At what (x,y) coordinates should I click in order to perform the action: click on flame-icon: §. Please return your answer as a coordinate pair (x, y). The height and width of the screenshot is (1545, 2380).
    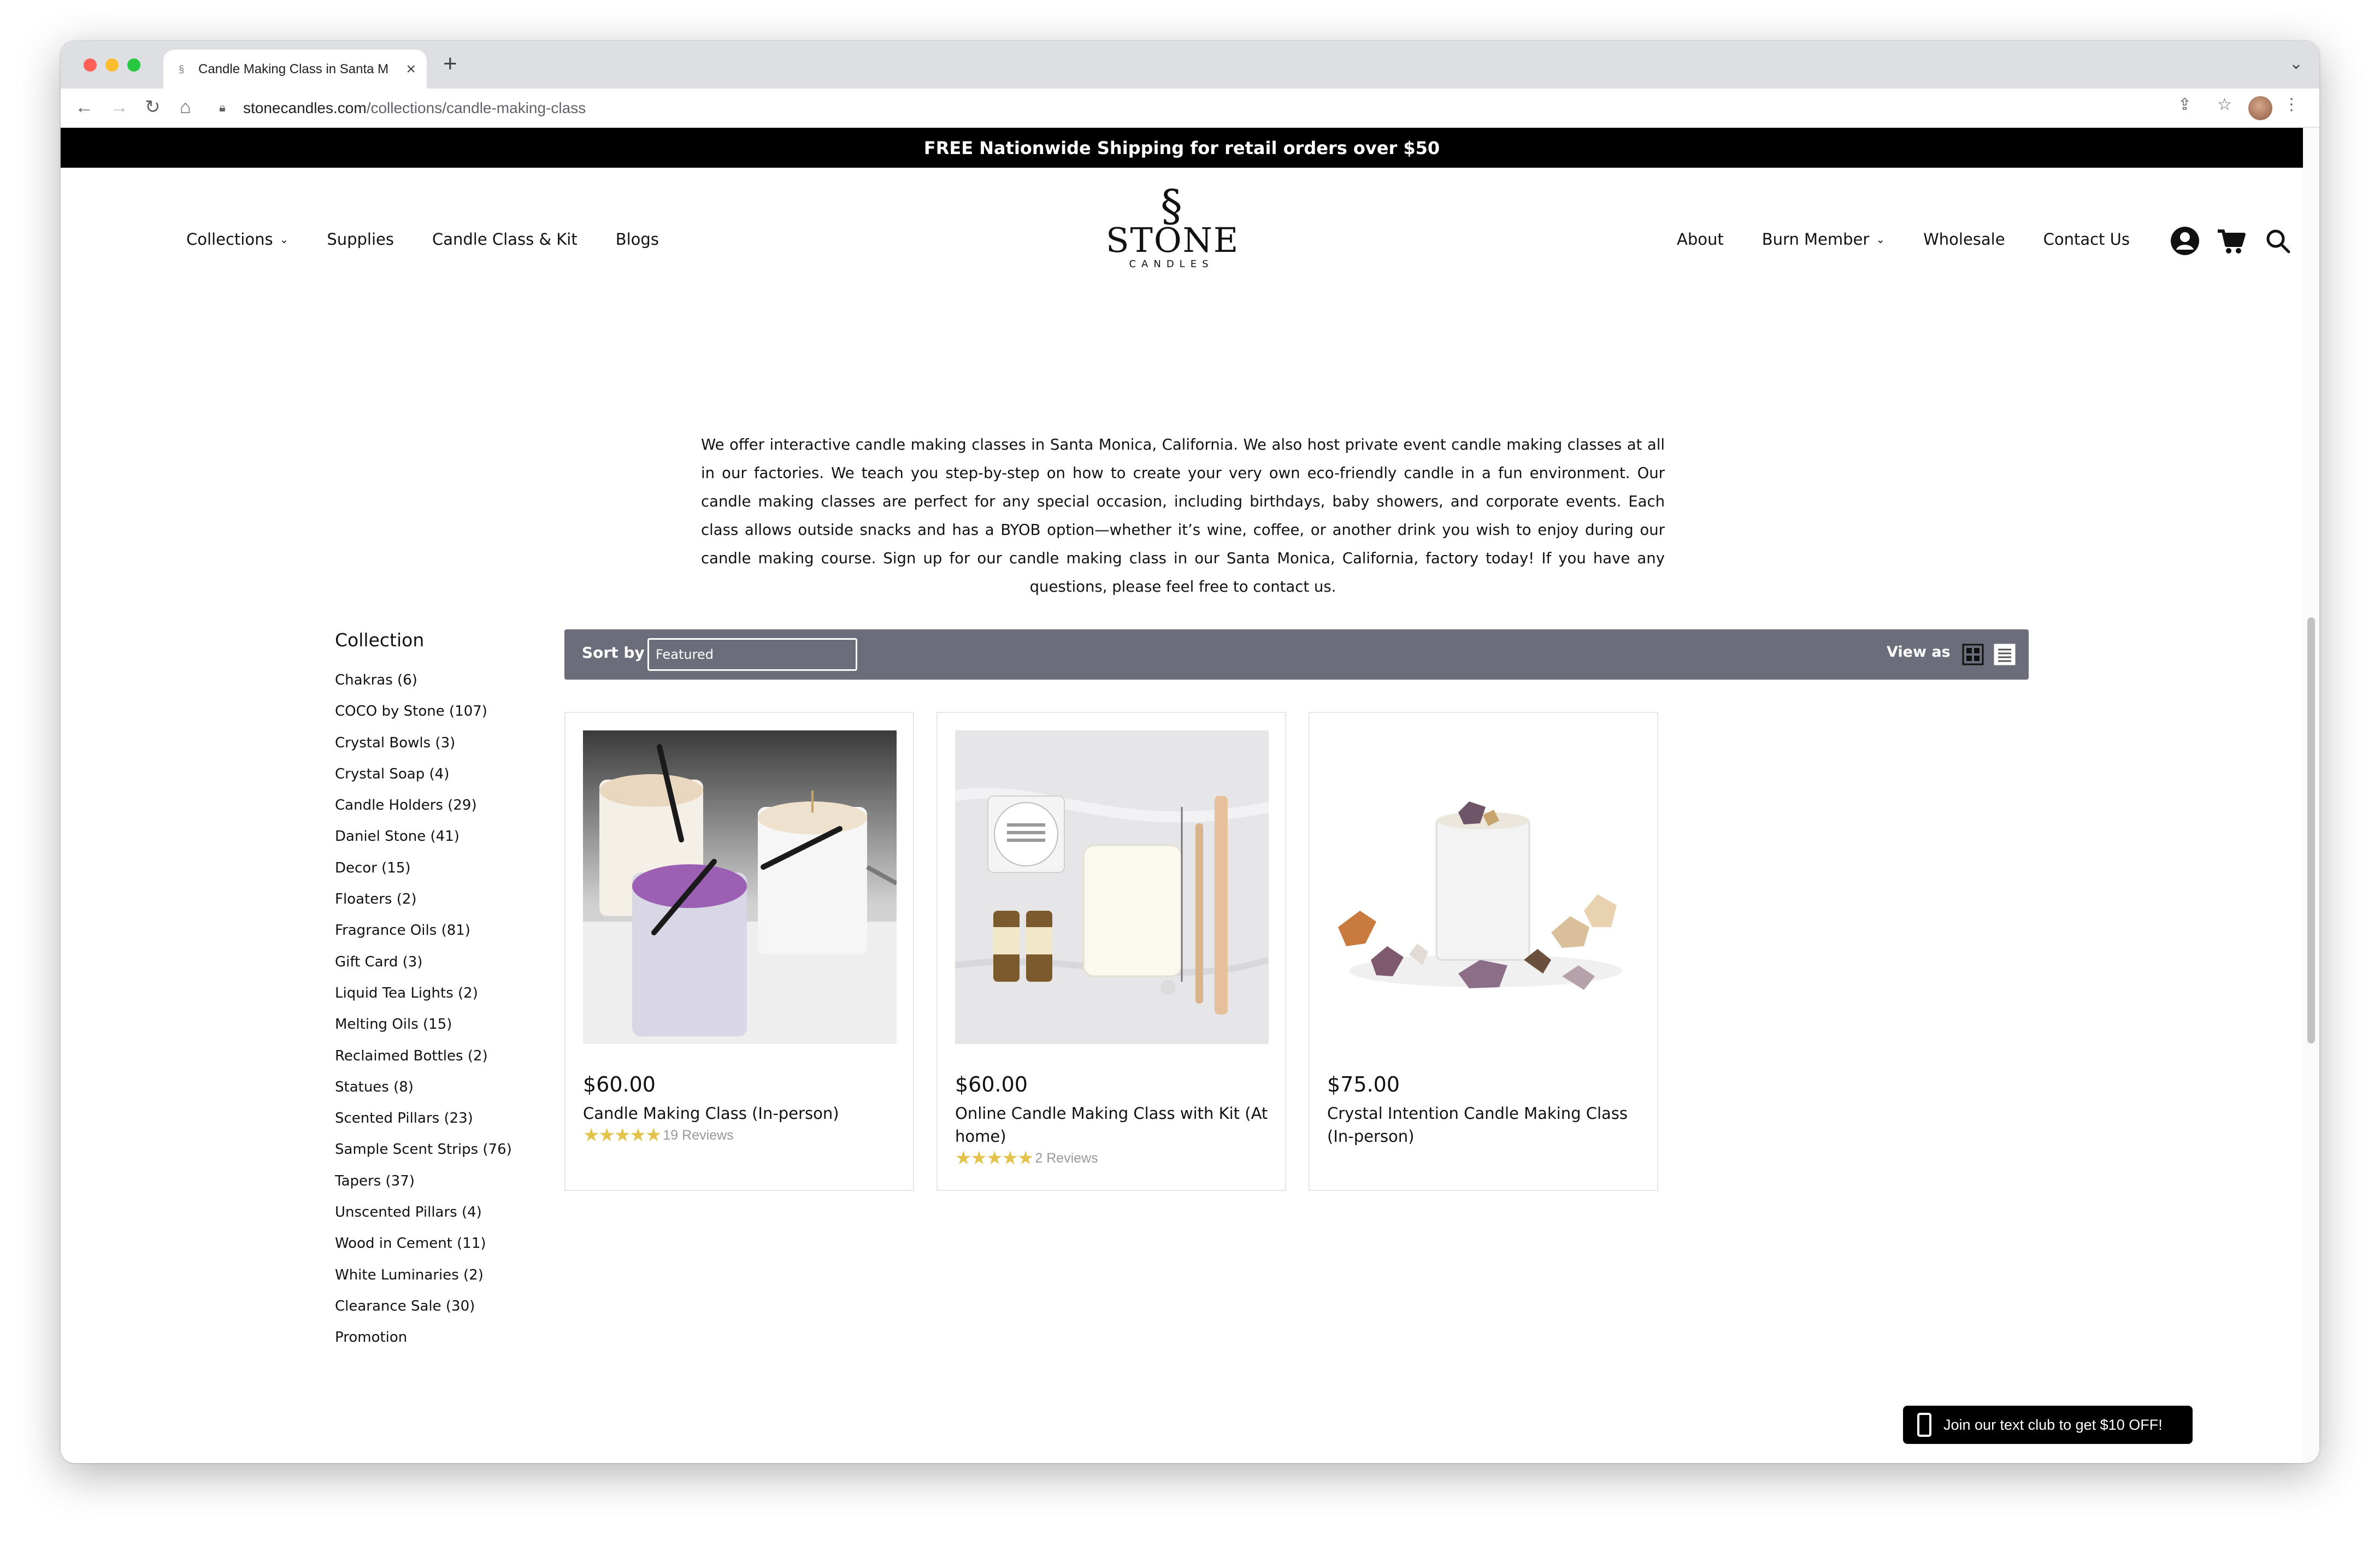
    Looking at the image, I should click on (1171, 205).